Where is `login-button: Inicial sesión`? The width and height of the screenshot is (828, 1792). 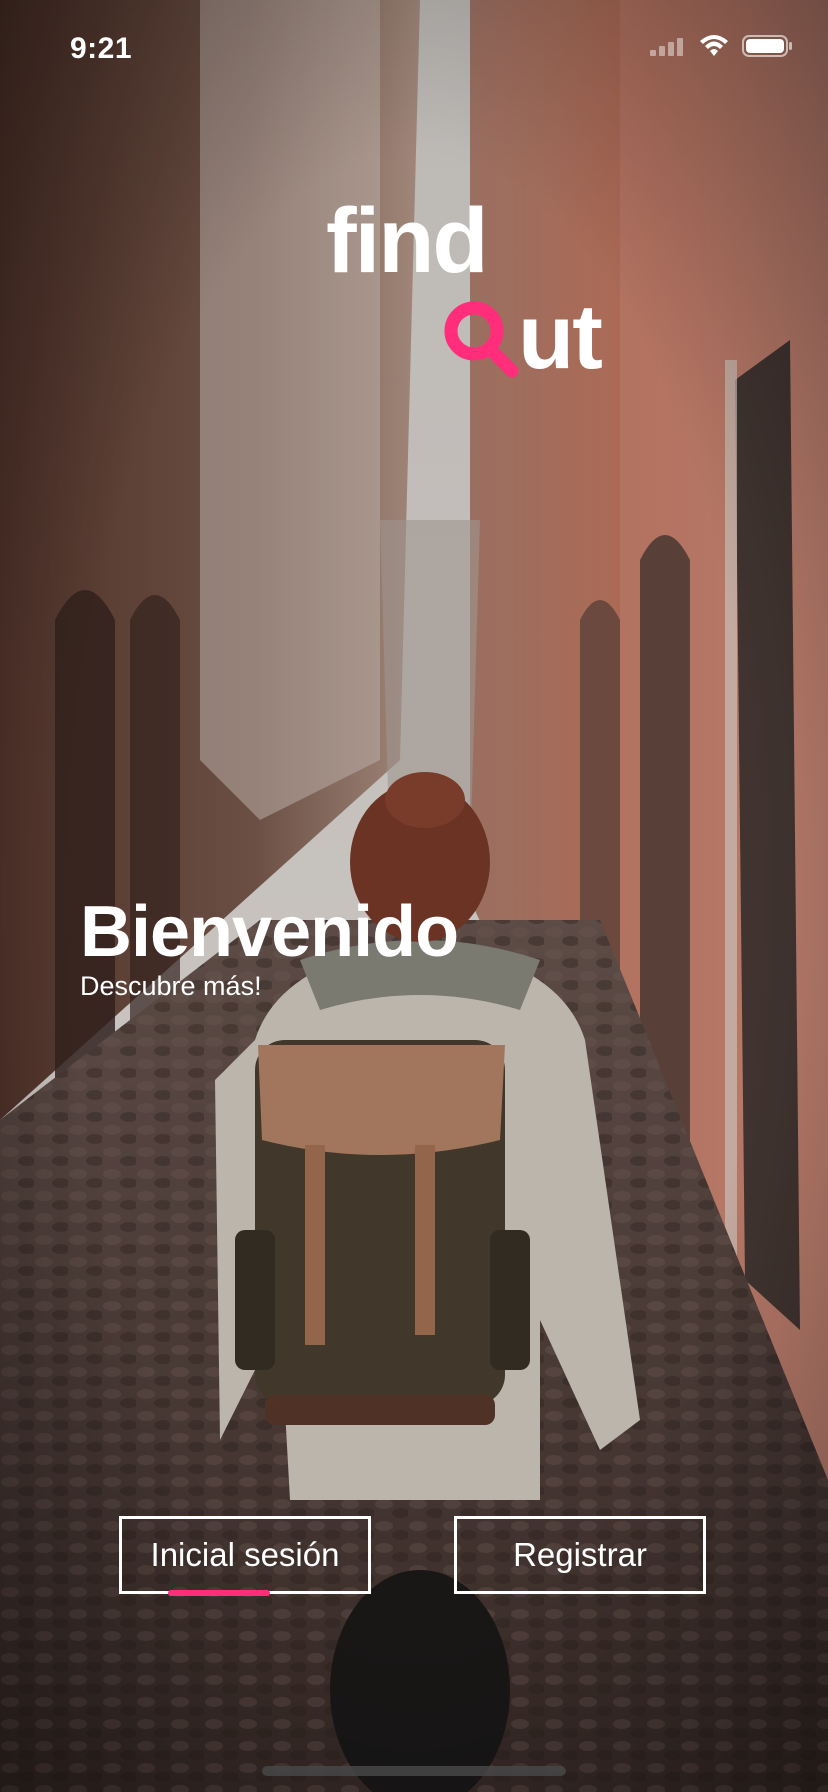 login-button: Inicial sesión is located at coordinates (245, 1555).